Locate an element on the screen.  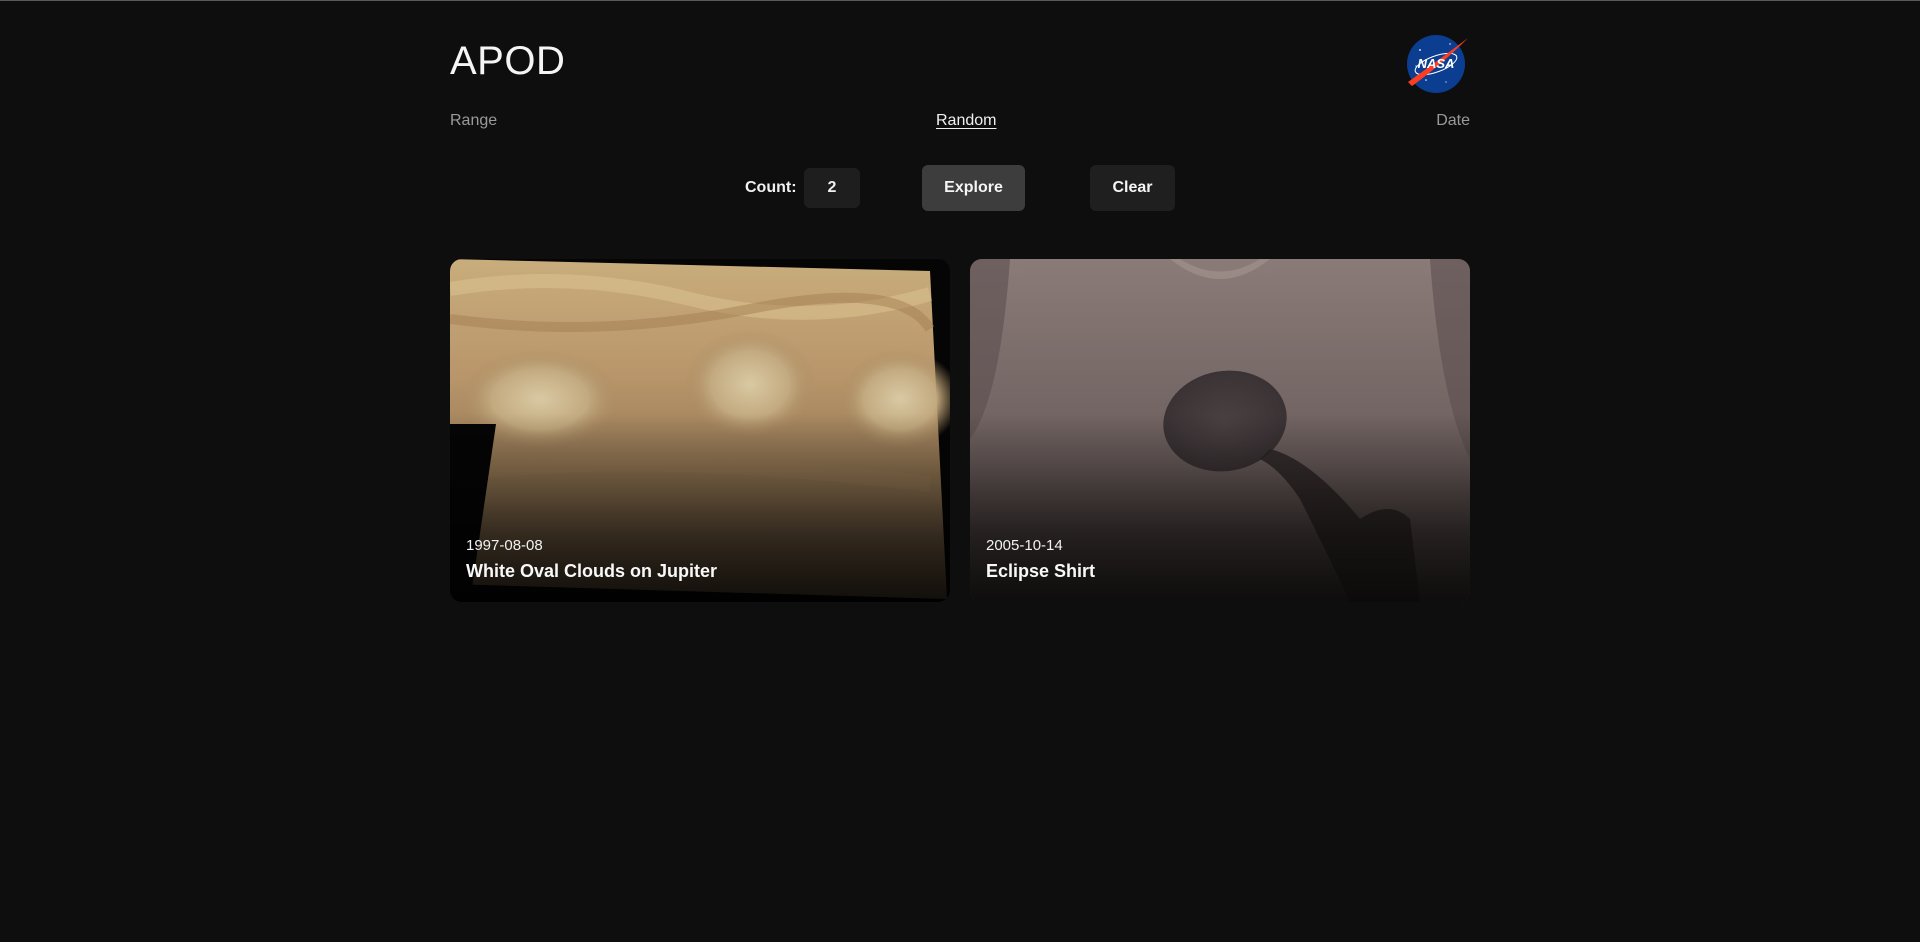
apod-card: 2005-10-14 Eclipse Shirt is located at coordinates (1220, 430).